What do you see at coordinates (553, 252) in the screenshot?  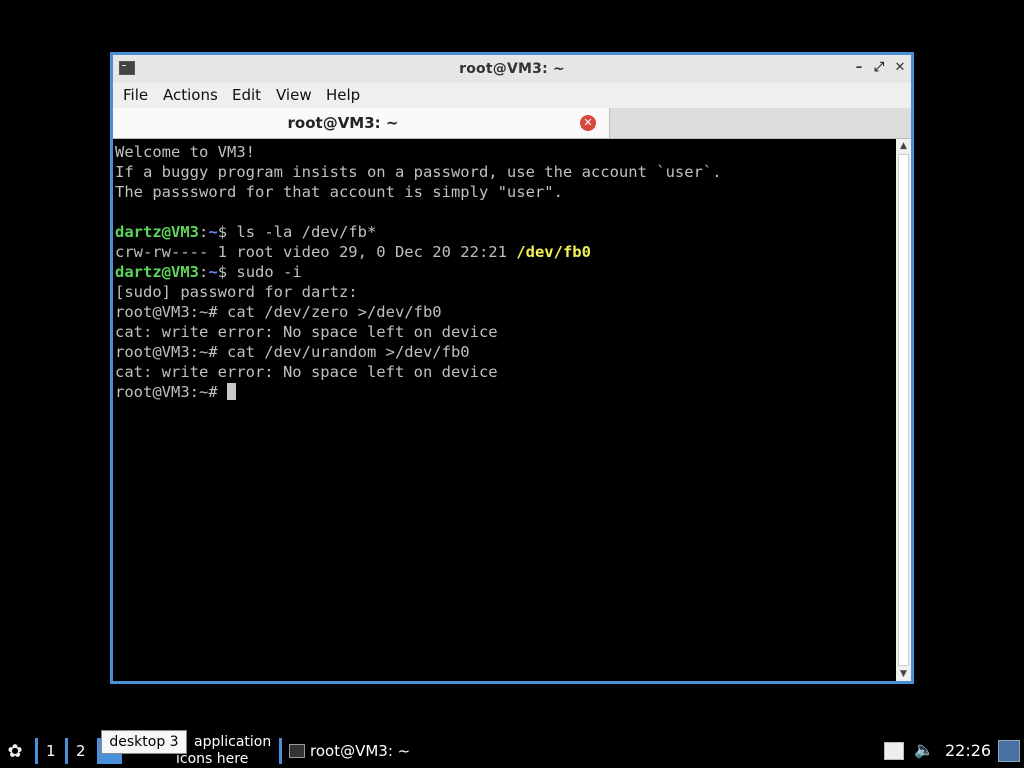 I see `highlighted-path: /dev/fb0` at bounding box center [553, 252].